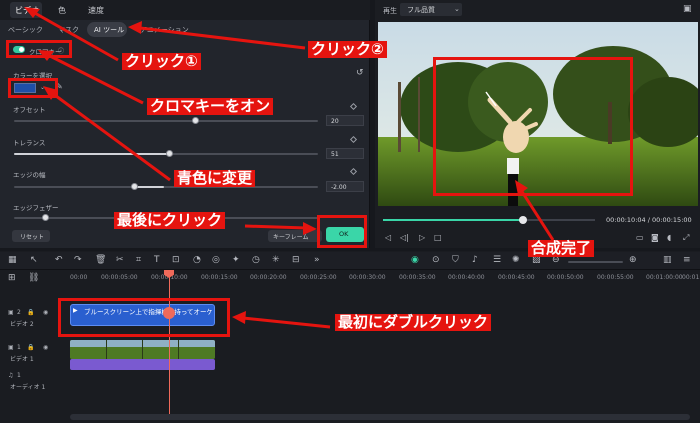 The width and height of the screenshot is (700, 423). What do you see at coordinates (561, 248) in the screenshot?
I see `annotation-composite-done: 合成完了` at bounding box center [561, 248].